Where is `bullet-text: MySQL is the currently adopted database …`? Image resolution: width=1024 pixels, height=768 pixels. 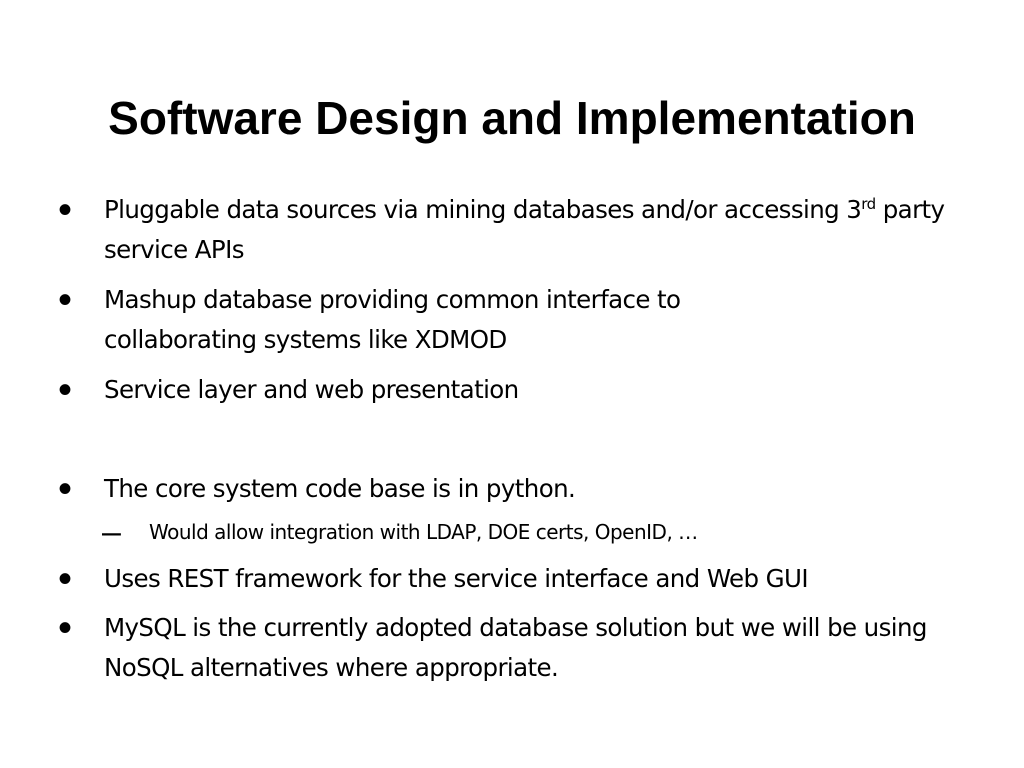 bullet-text: MySQL is the currently adopted database … is located at coordinates (515, 647).